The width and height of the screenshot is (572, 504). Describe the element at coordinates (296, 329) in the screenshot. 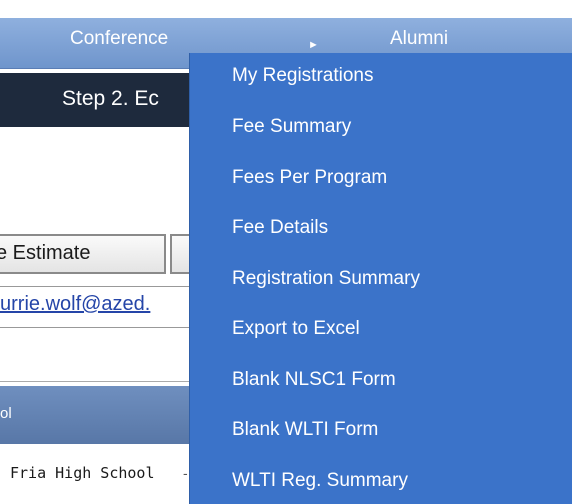

I see `menu-item-export-to-excel: Export to Excel` at that location.